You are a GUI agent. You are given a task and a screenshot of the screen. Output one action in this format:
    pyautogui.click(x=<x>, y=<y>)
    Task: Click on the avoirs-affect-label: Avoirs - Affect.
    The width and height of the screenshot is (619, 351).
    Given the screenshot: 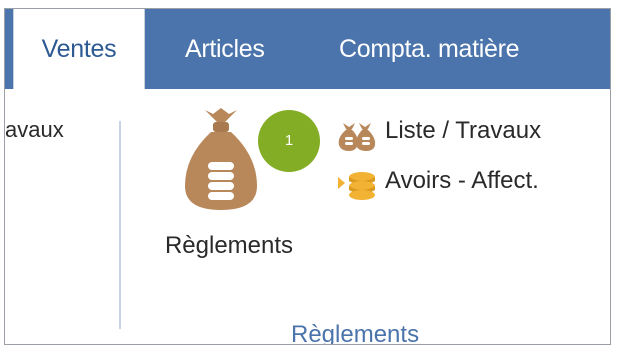 What is the action you would take?
    pyautogui.click(x=462, y=180)
    